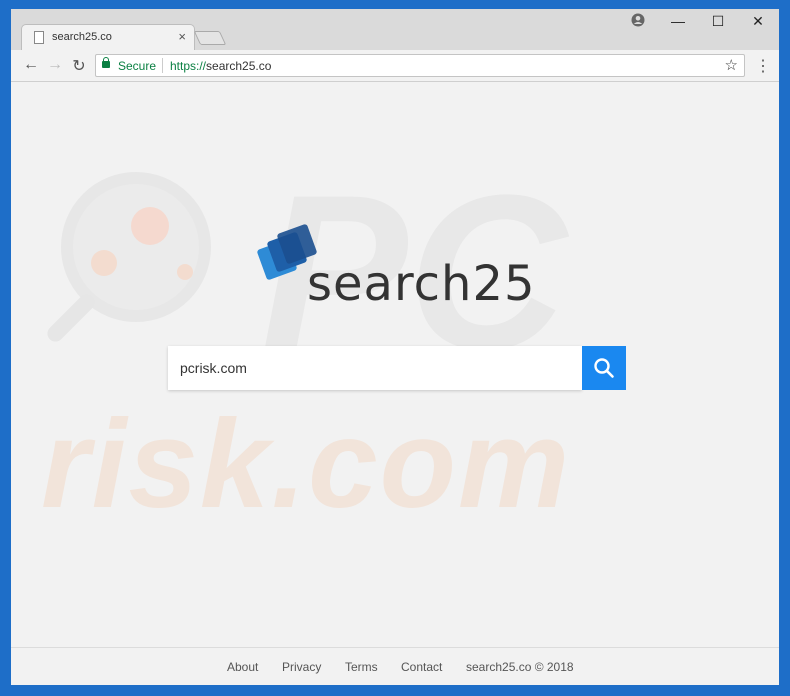 The height and width of the screenshot is (696, 790). I want to click on footer-link-contact: Contact, so click(421, 667).